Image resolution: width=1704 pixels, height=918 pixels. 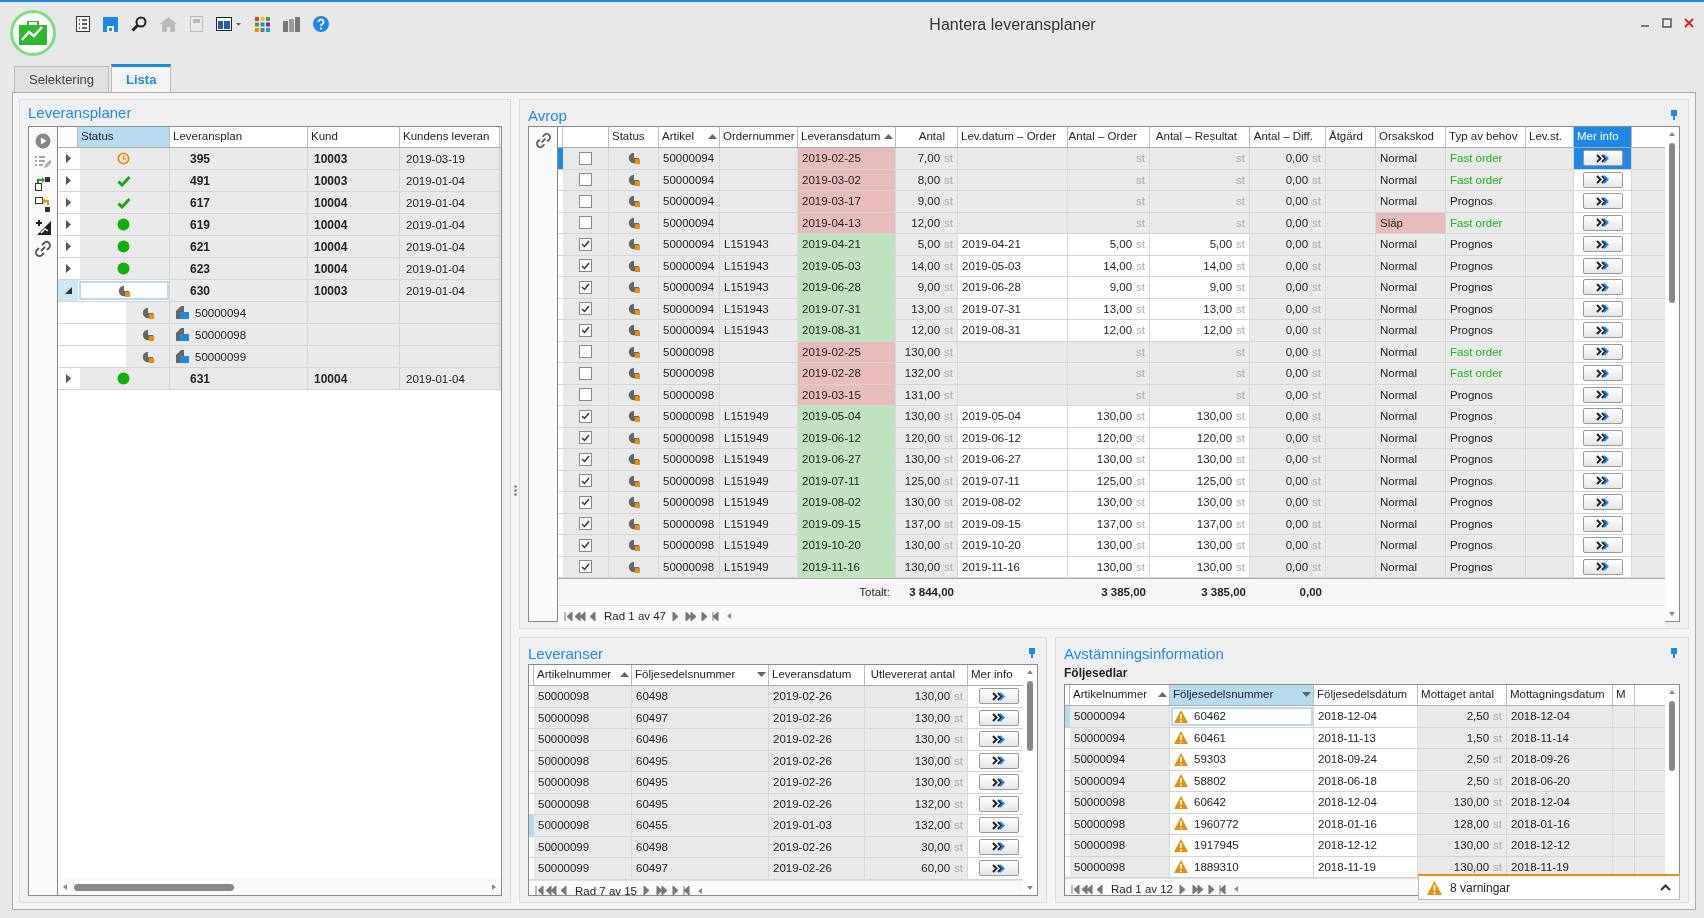 What do you see at coordinates (1365, 824) in the screenshot?
I see `table-row: 50000098 1960772 2018-01-16 128,00 st 2018-01-16` at bounding box center [1365, 824].